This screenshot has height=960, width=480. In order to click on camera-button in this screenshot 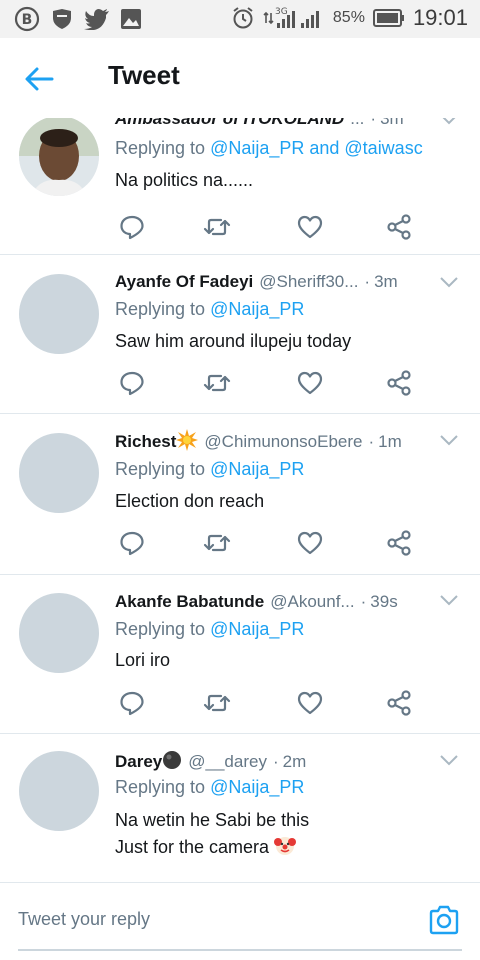, I will do `click(444, 920)`.